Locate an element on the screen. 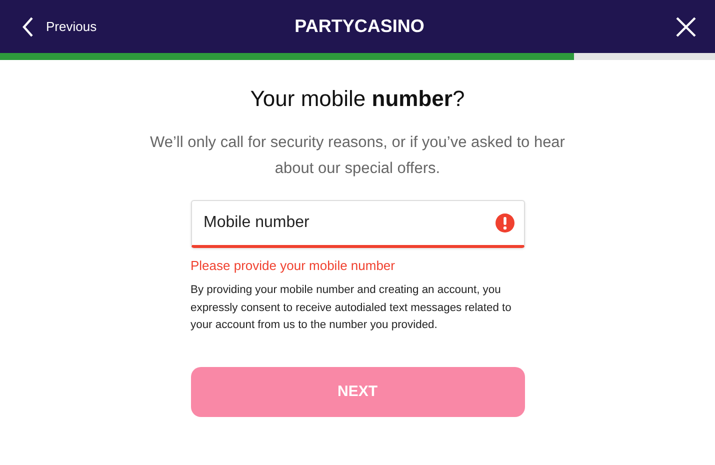 This screenshot has height=465, width=715. close-button is located at coordinates (686, 27).